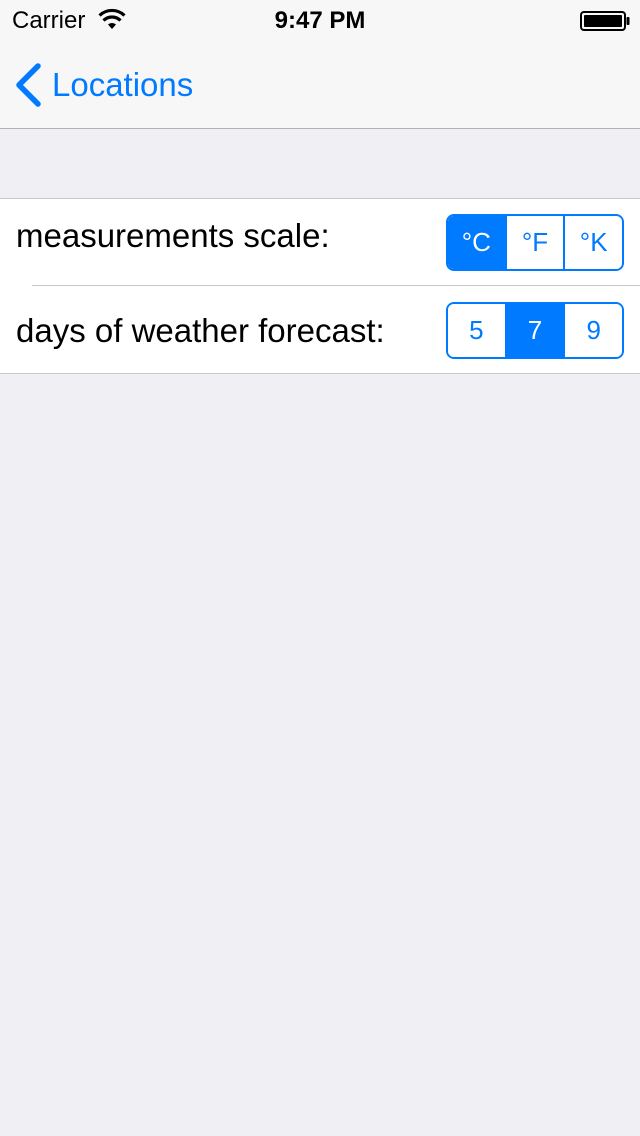 The width and height of the screenshot is (640, 1136). I want to click on measurement-scale-row: measurements scale: °C °F °K, so click(320, 242).